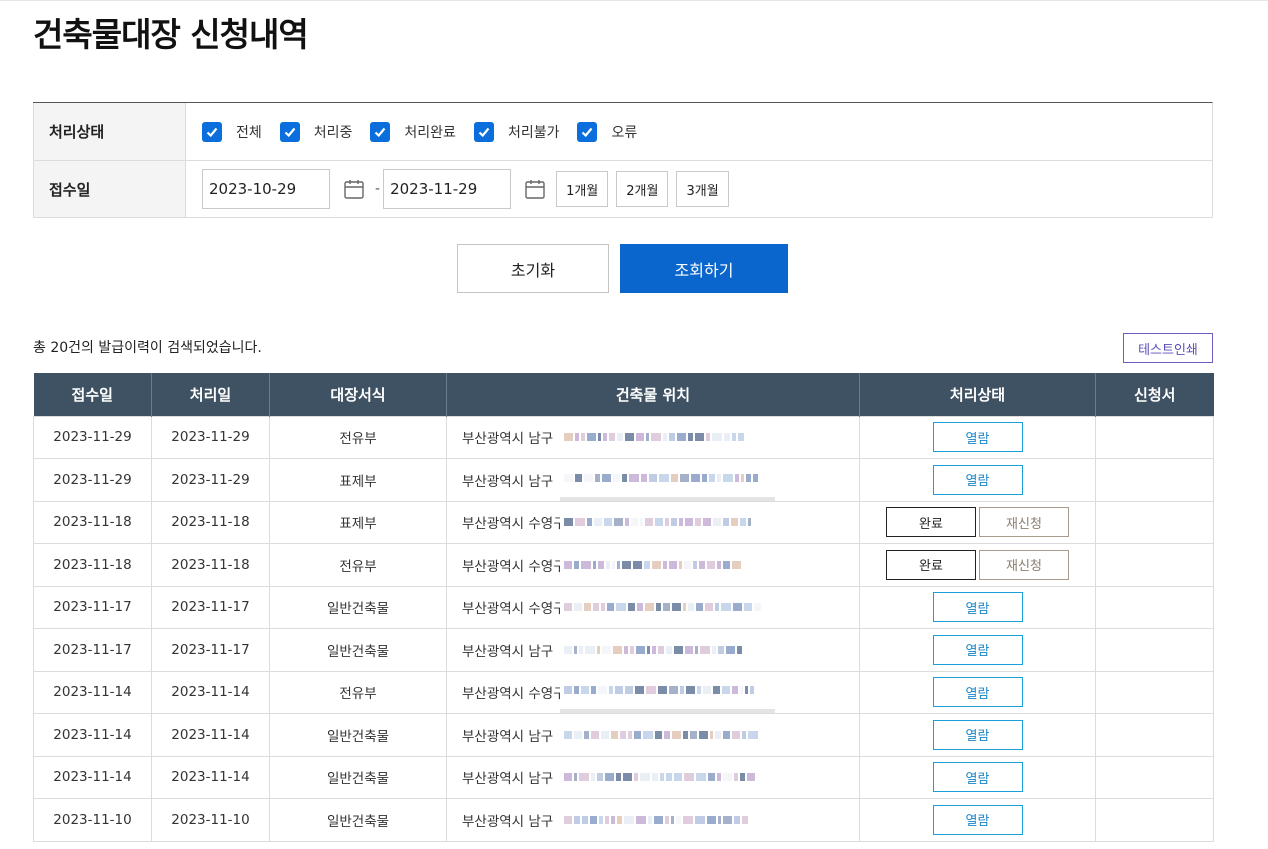  I want to click on test-print-button: 테스트인쇄, so click(1168, 348).